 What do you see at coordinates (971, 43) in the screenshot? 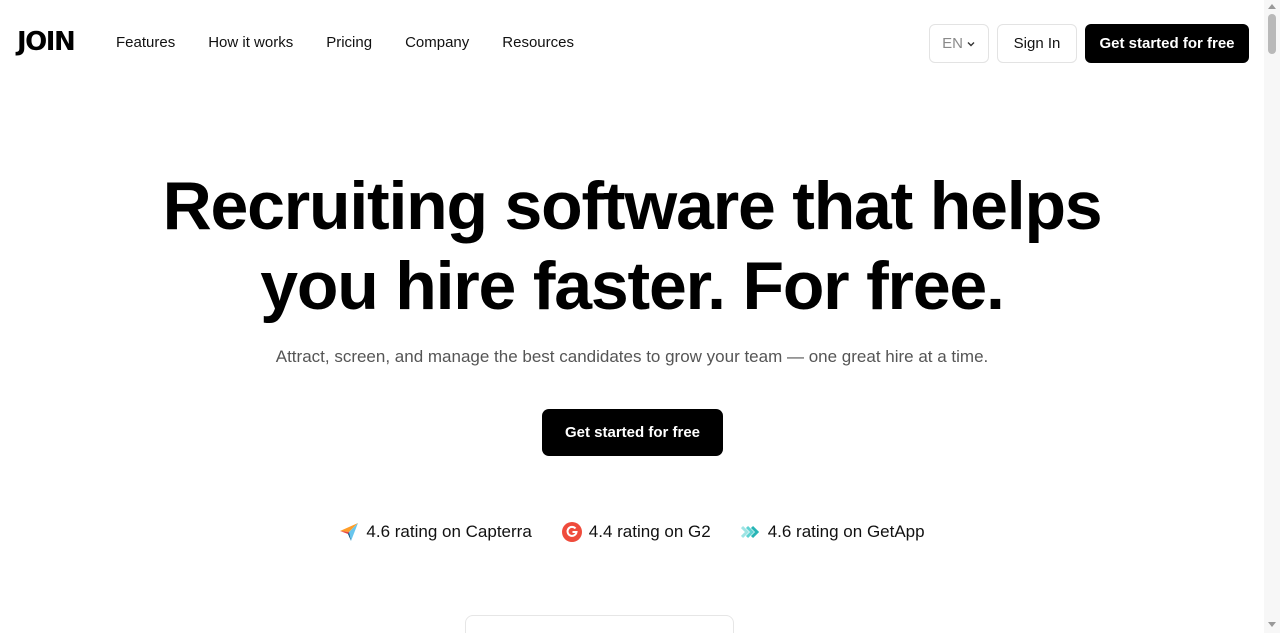
I see `chevron-down-icon` at bounding box center [971, 43].